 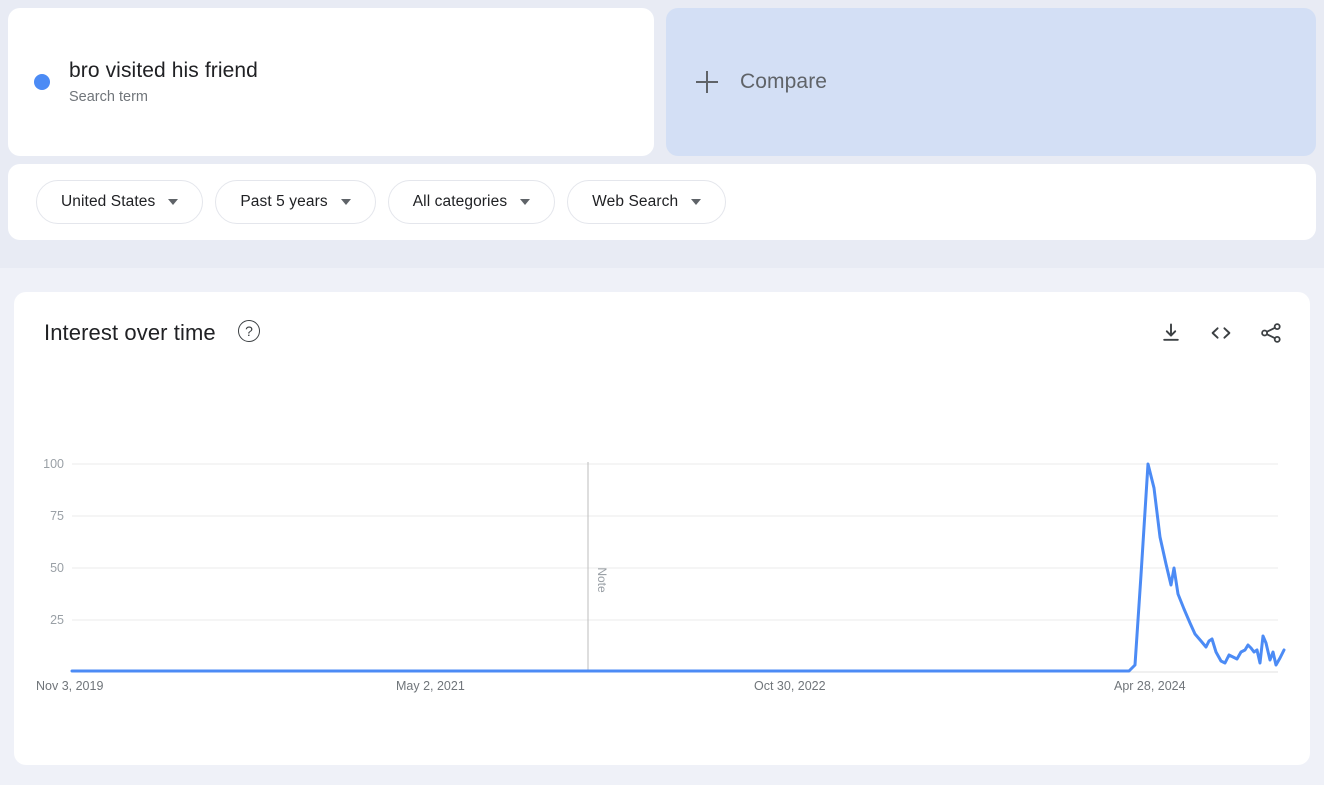 I want to click on search-term-card: bro visited his friend Search term, so click(x=331, y=82).